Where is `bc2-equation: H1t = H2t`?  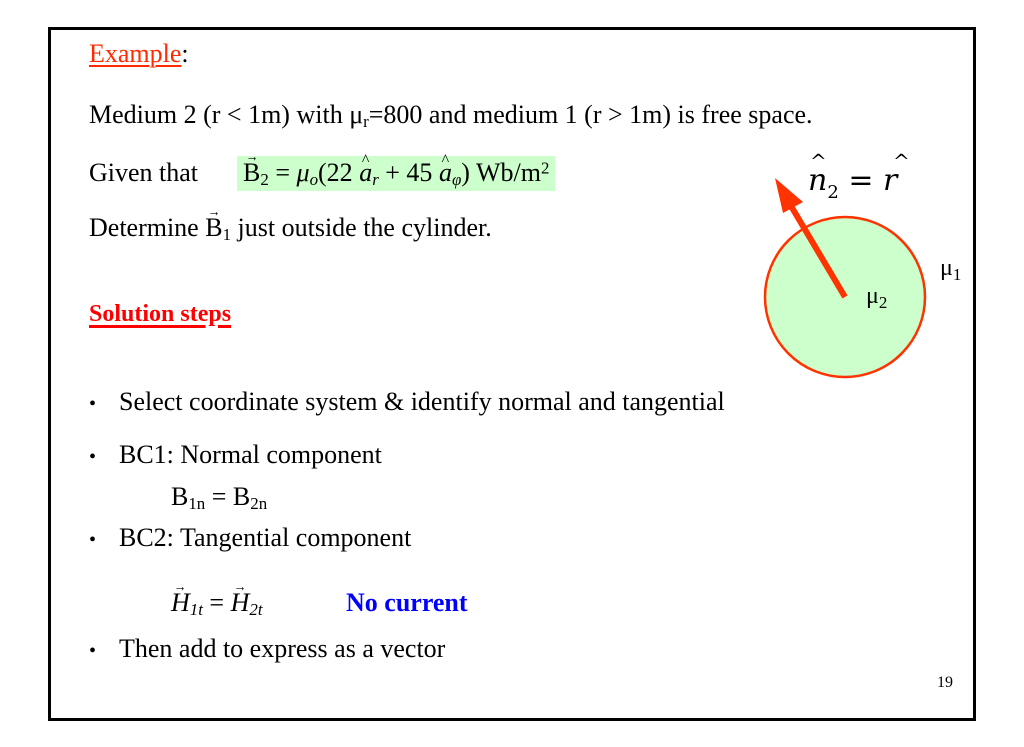
bc2-equation: H1t = H2t is located at coordinates (217, 603).